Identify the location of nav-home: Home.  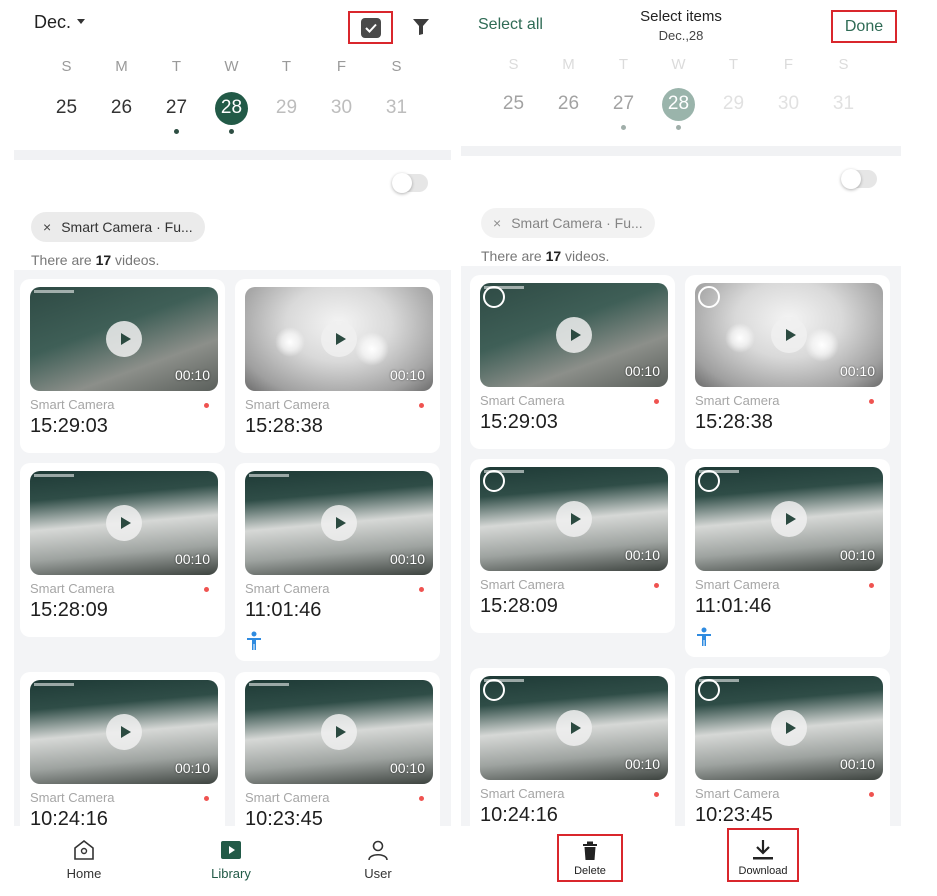
(84, 859).